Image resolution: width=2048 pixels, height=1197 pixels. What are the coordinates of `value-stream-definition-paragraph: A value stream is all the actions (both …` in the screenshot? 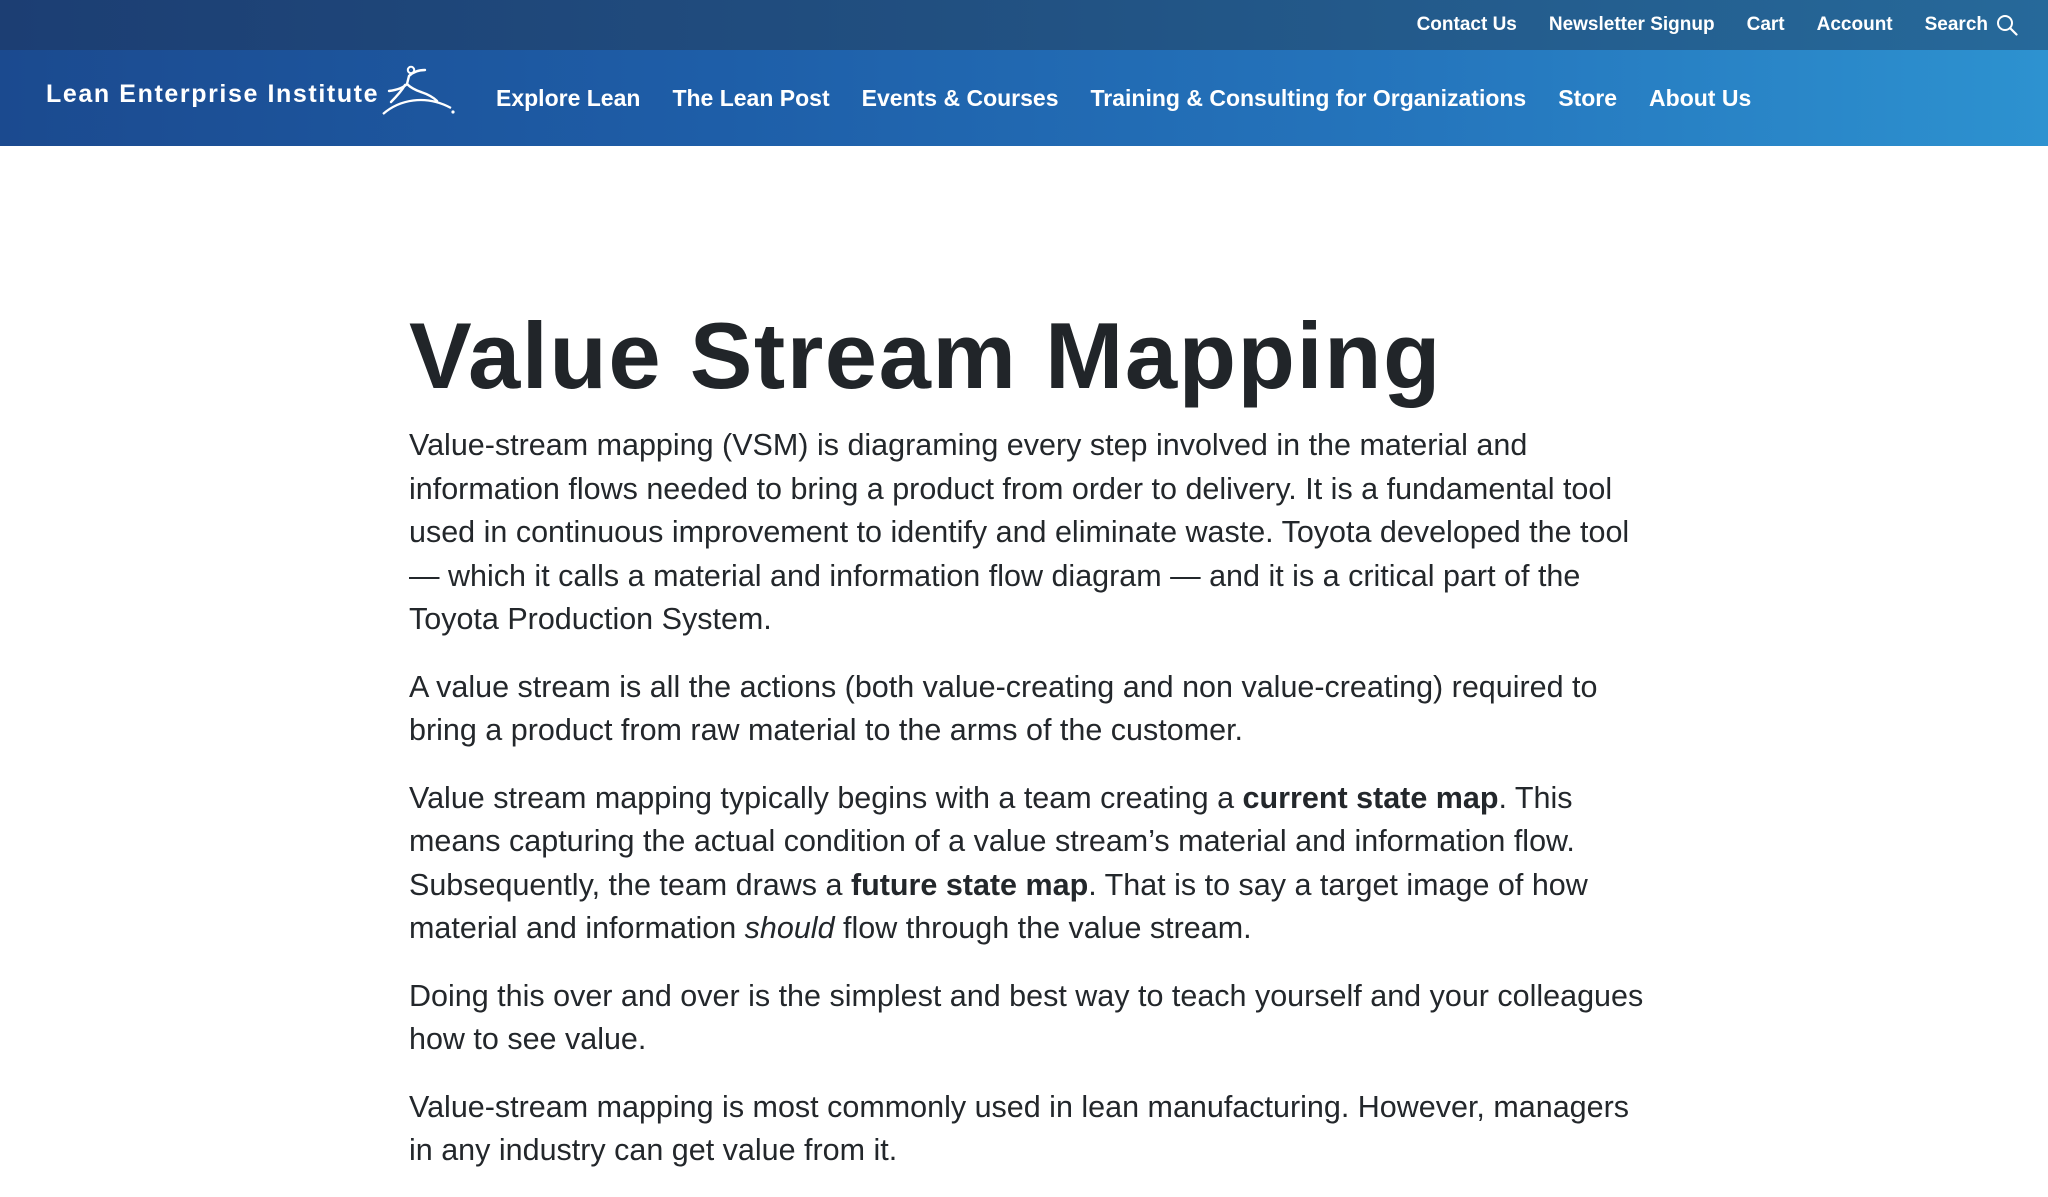 It's located at (1003, 708).